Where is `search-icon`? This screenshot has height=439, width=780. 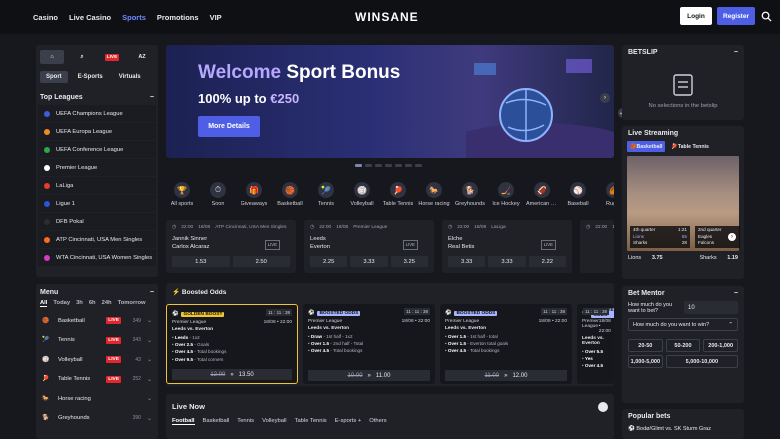 search-icon is located at coordinates (766, 16).